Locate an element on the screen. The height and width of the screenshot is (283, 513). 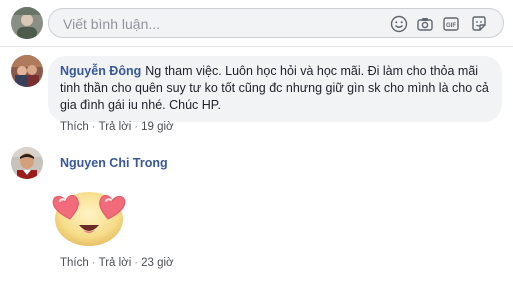
svg-text: GIF is located at coordinates (451, 26).